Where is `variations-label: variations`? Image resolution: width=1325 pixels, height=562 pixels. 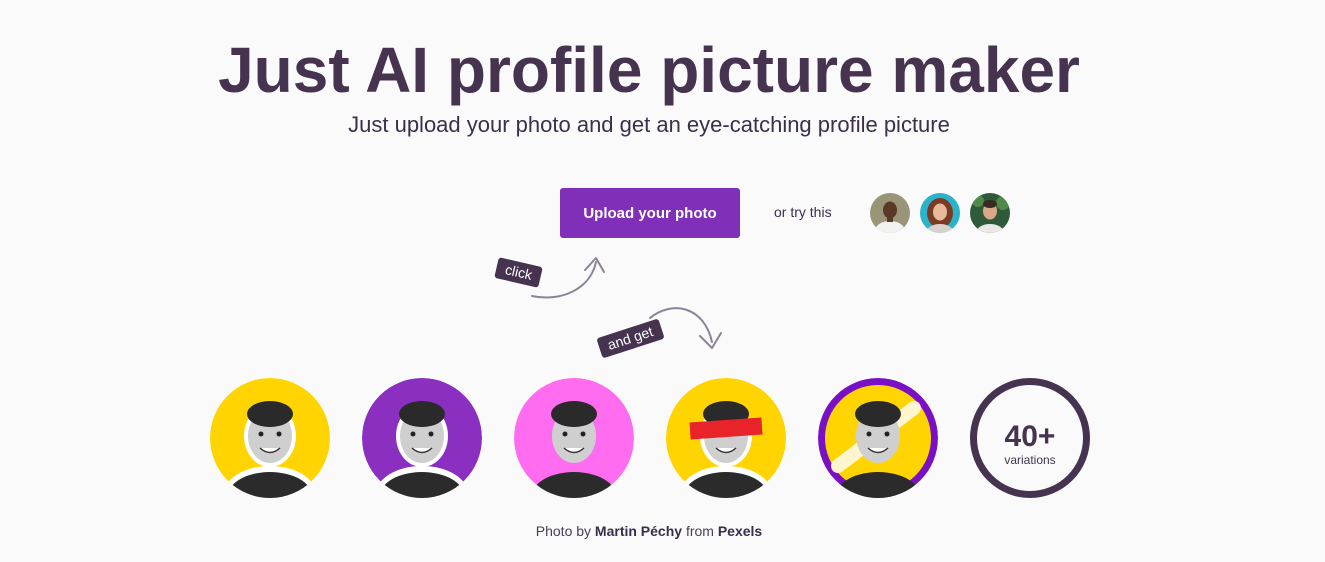 variations-label: variations is located at coordinates (1030, 460).